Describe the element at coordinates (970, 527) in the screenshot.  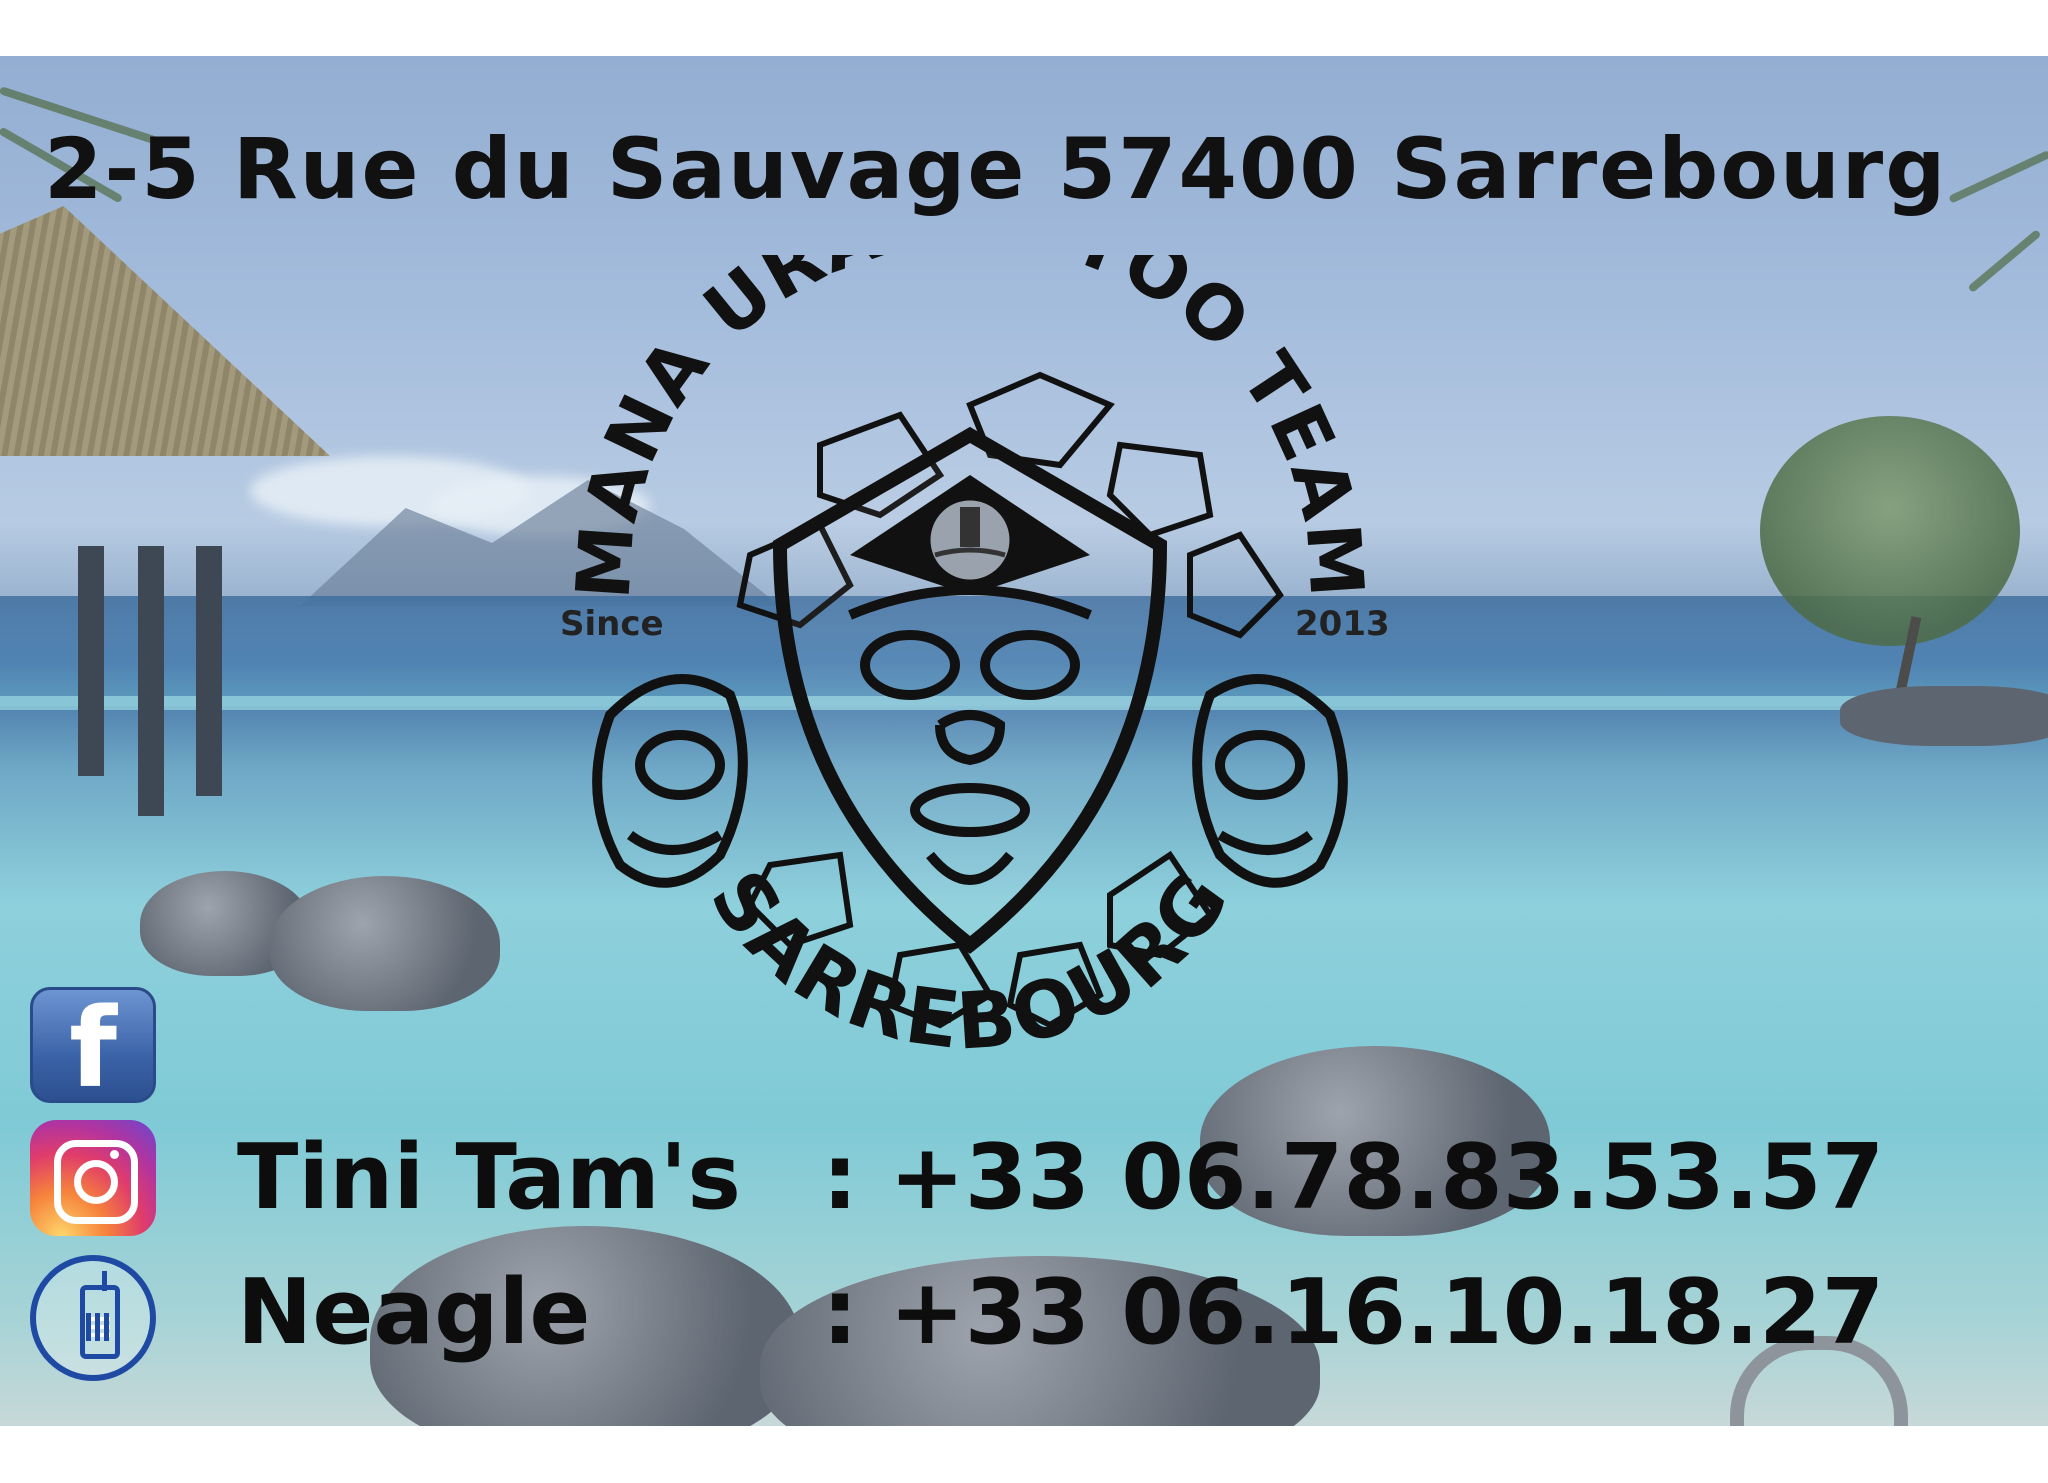
I see `emblem-tower` at that location.